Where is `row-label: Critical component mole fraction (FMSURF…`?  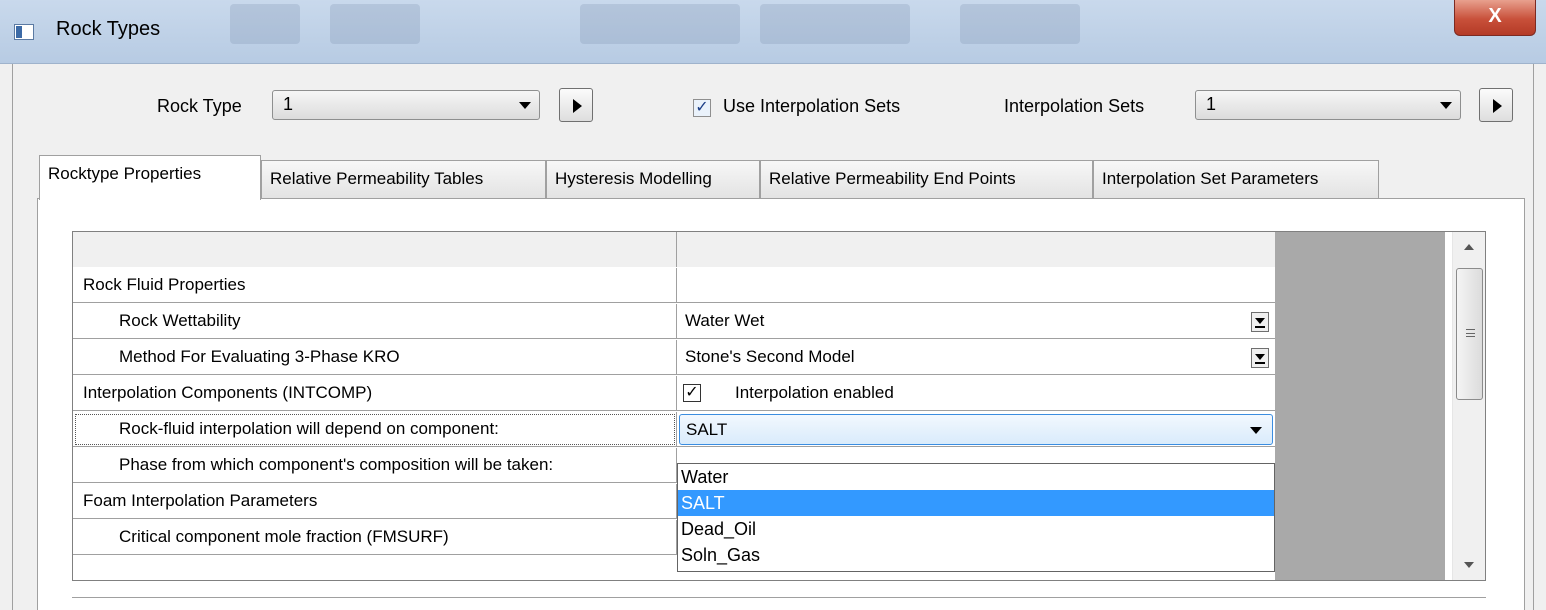
row-label: Critical component mole fraction (FMSURF… is located at coordinates (375, 537).